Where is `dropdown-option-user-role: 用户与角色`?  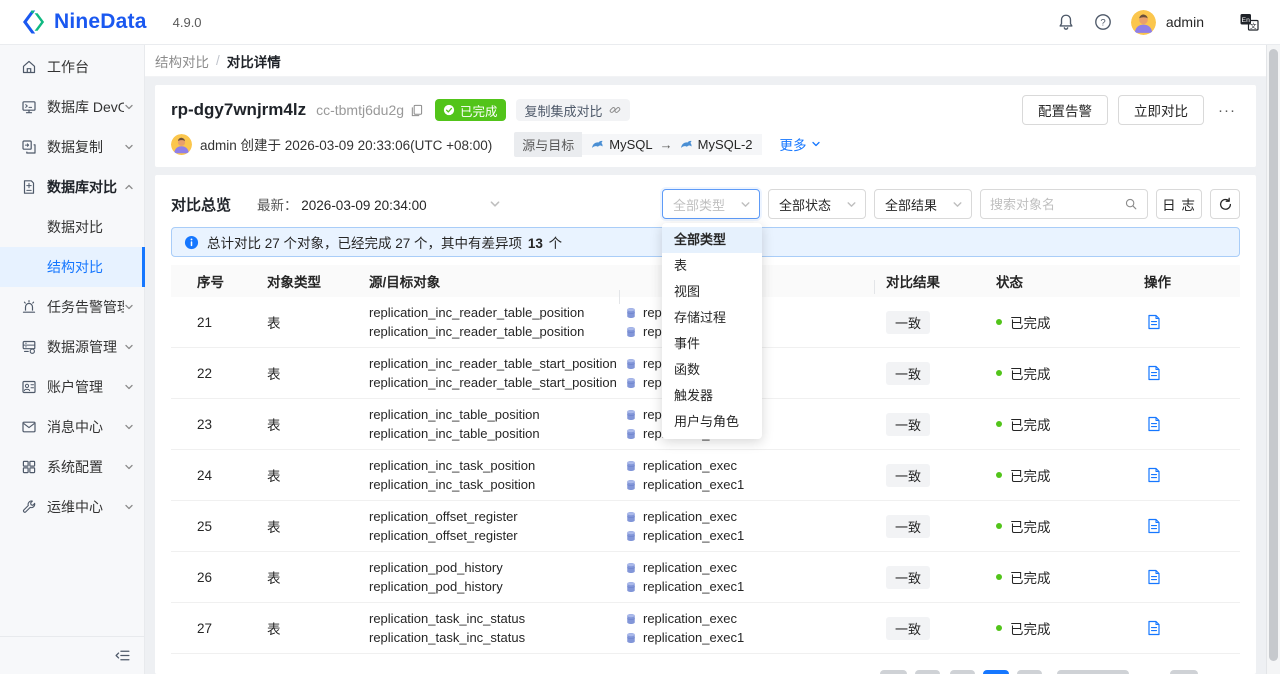 dropdown-option-user-role: 用户与角色 is located at coordinates (712, 422).